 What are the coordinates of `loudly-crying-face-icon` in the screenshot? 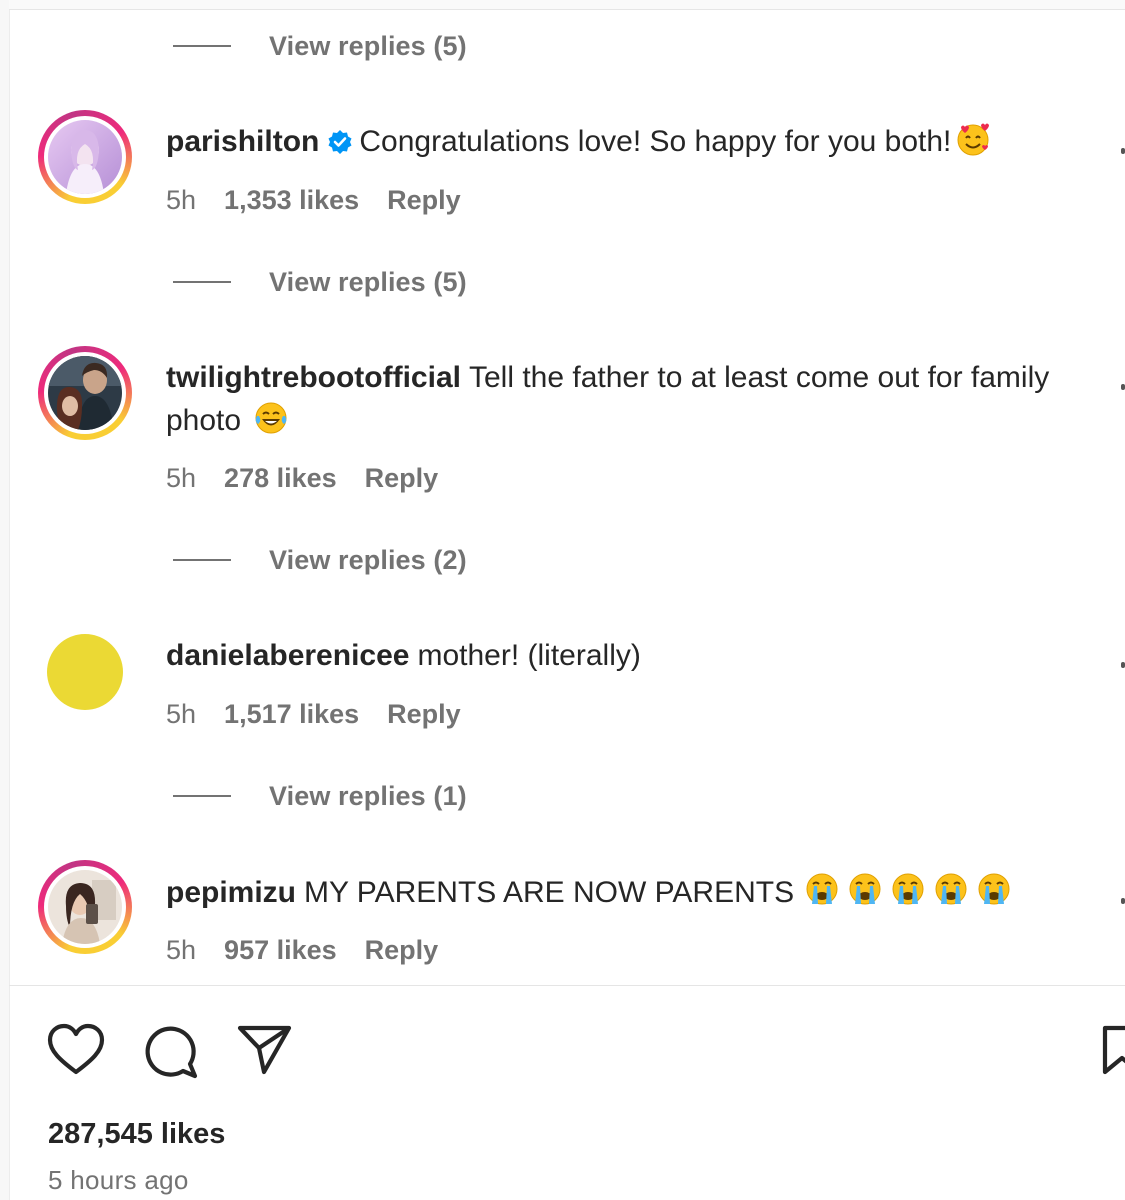 It's located at (912, 895).